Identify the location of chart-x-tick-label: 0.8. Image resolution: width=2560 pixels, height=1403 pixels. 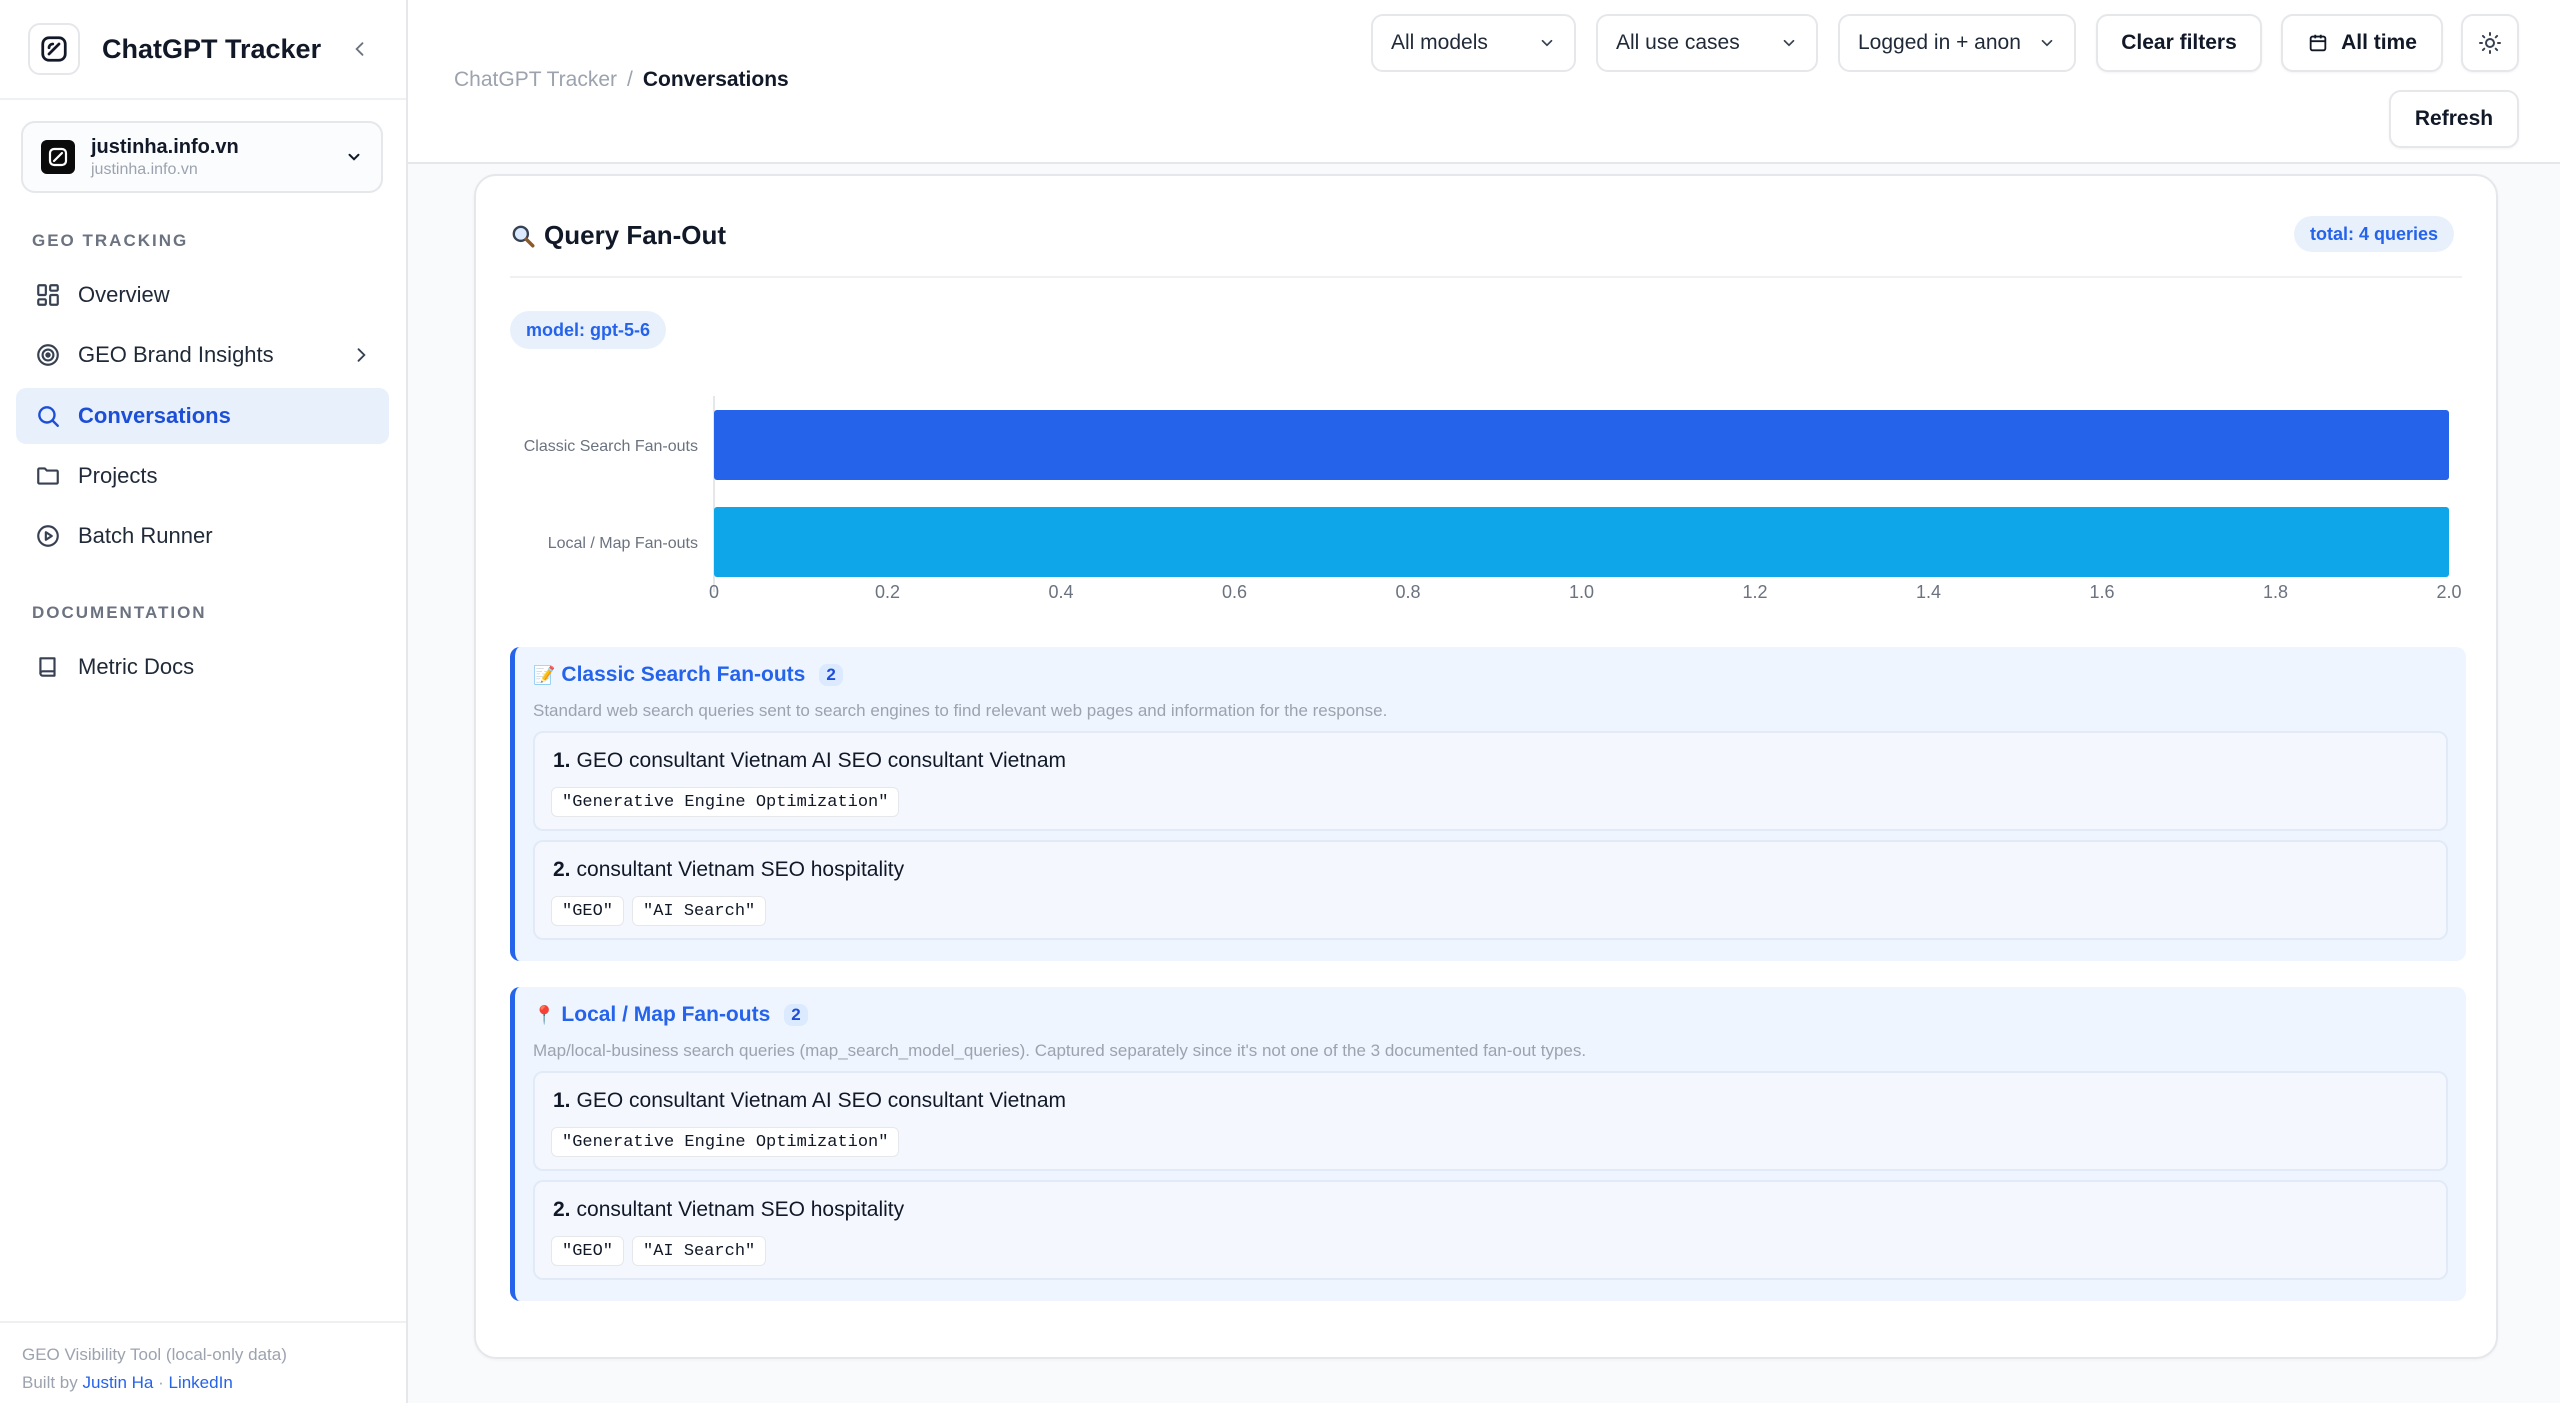
(1407, 592).